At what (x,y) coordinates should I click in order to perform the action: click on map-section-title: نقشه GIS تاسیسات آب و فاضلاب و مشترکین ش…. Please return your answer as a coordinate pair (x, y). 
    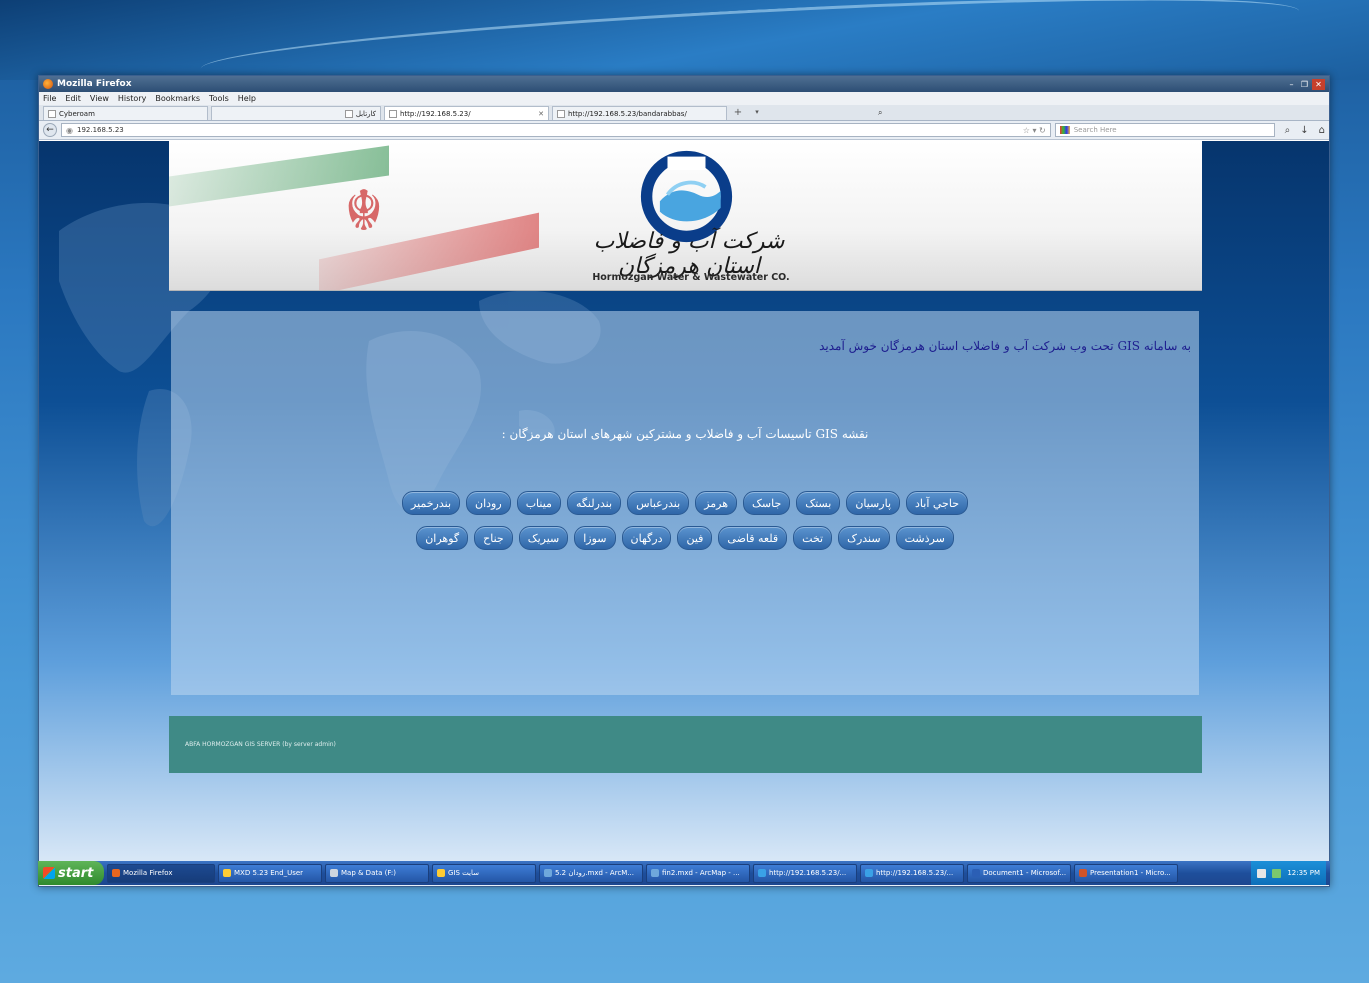
    Looking at the image, I should click on (685, 434).